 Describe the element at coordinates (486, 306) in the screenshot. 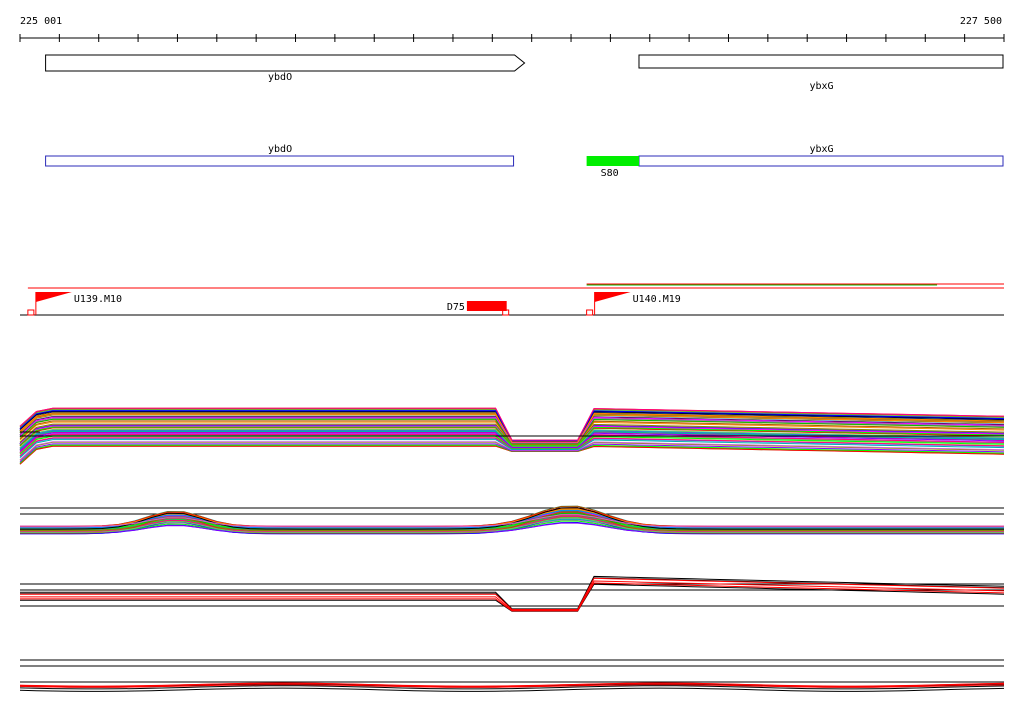

I see `terminator-box` at that location.